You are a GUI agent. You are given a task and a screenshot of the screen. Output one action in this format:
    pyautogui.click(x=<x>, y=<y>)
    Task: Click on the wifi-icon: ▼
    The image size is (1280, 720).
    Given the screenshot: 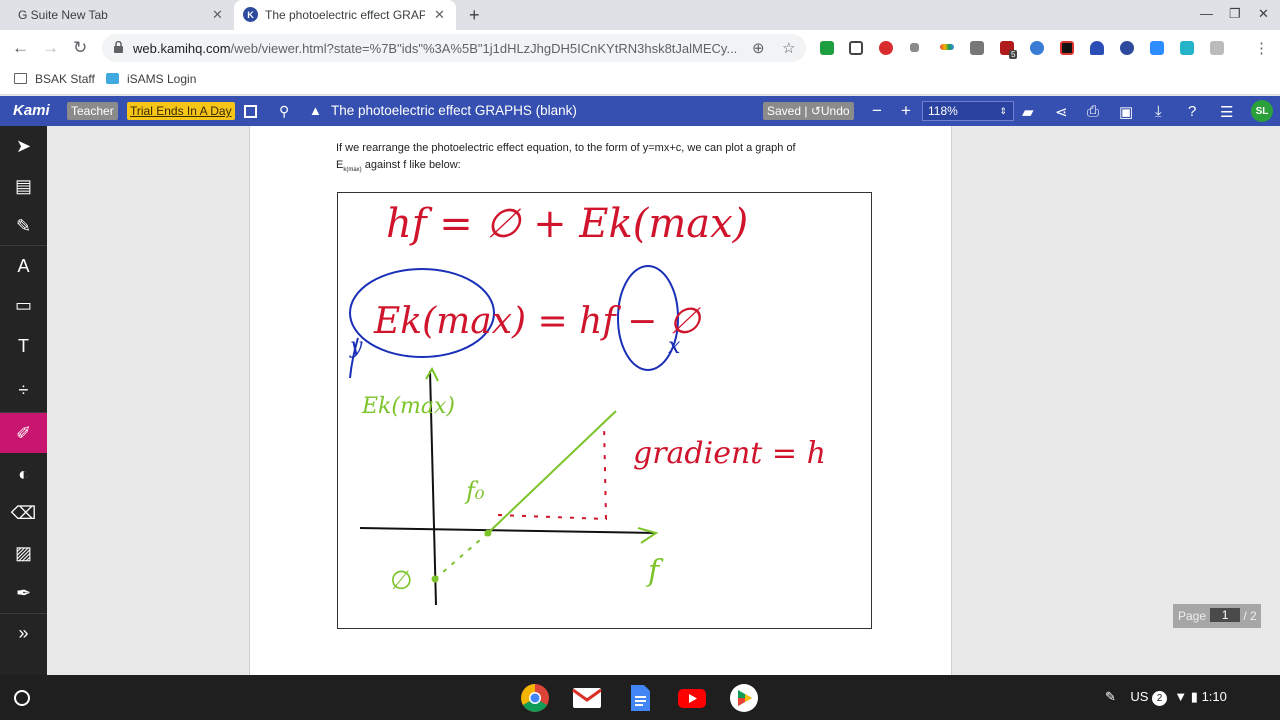 What is the action you would take?
    pyautogui.click(x=1181, y=696)
    